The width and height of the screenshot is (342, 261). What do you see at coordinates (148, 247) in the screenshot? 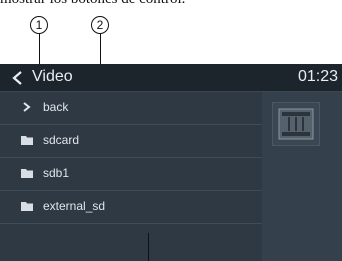
I see `bottom-leader` at bounding box center [148, 247].